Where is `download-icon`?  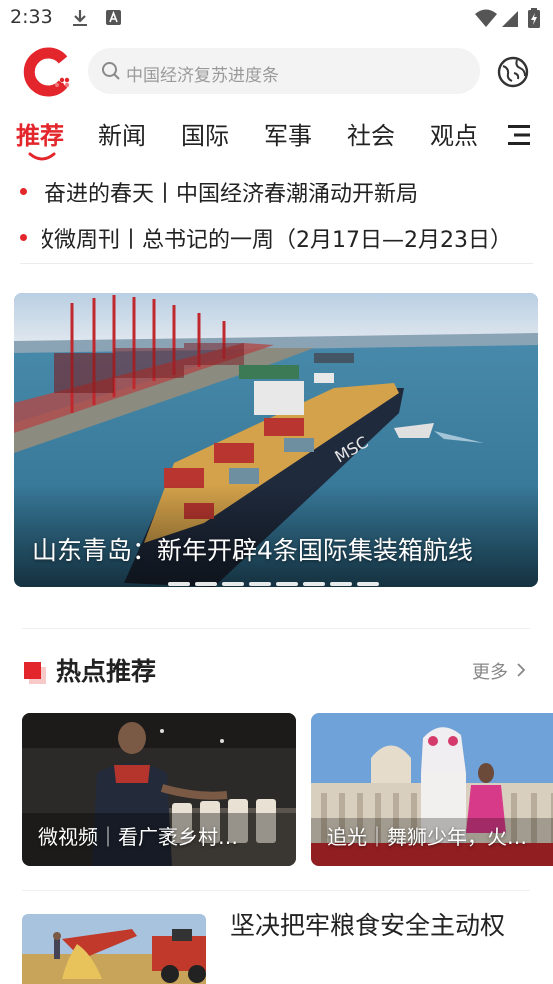
download-icon is located at coordinates (80, 18).